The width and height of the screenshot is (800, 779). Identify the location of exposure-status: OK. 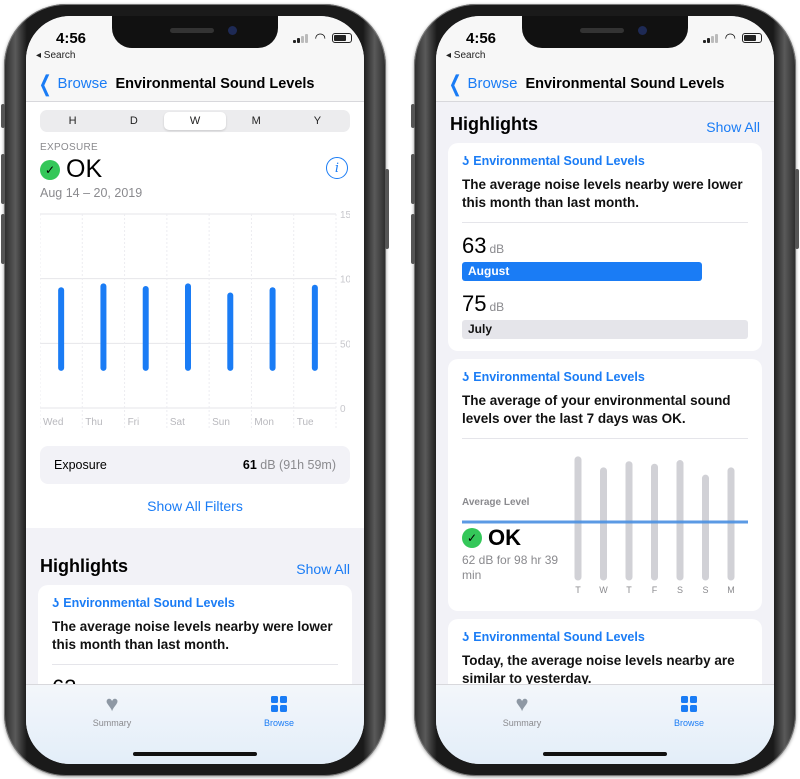
(84, 169).